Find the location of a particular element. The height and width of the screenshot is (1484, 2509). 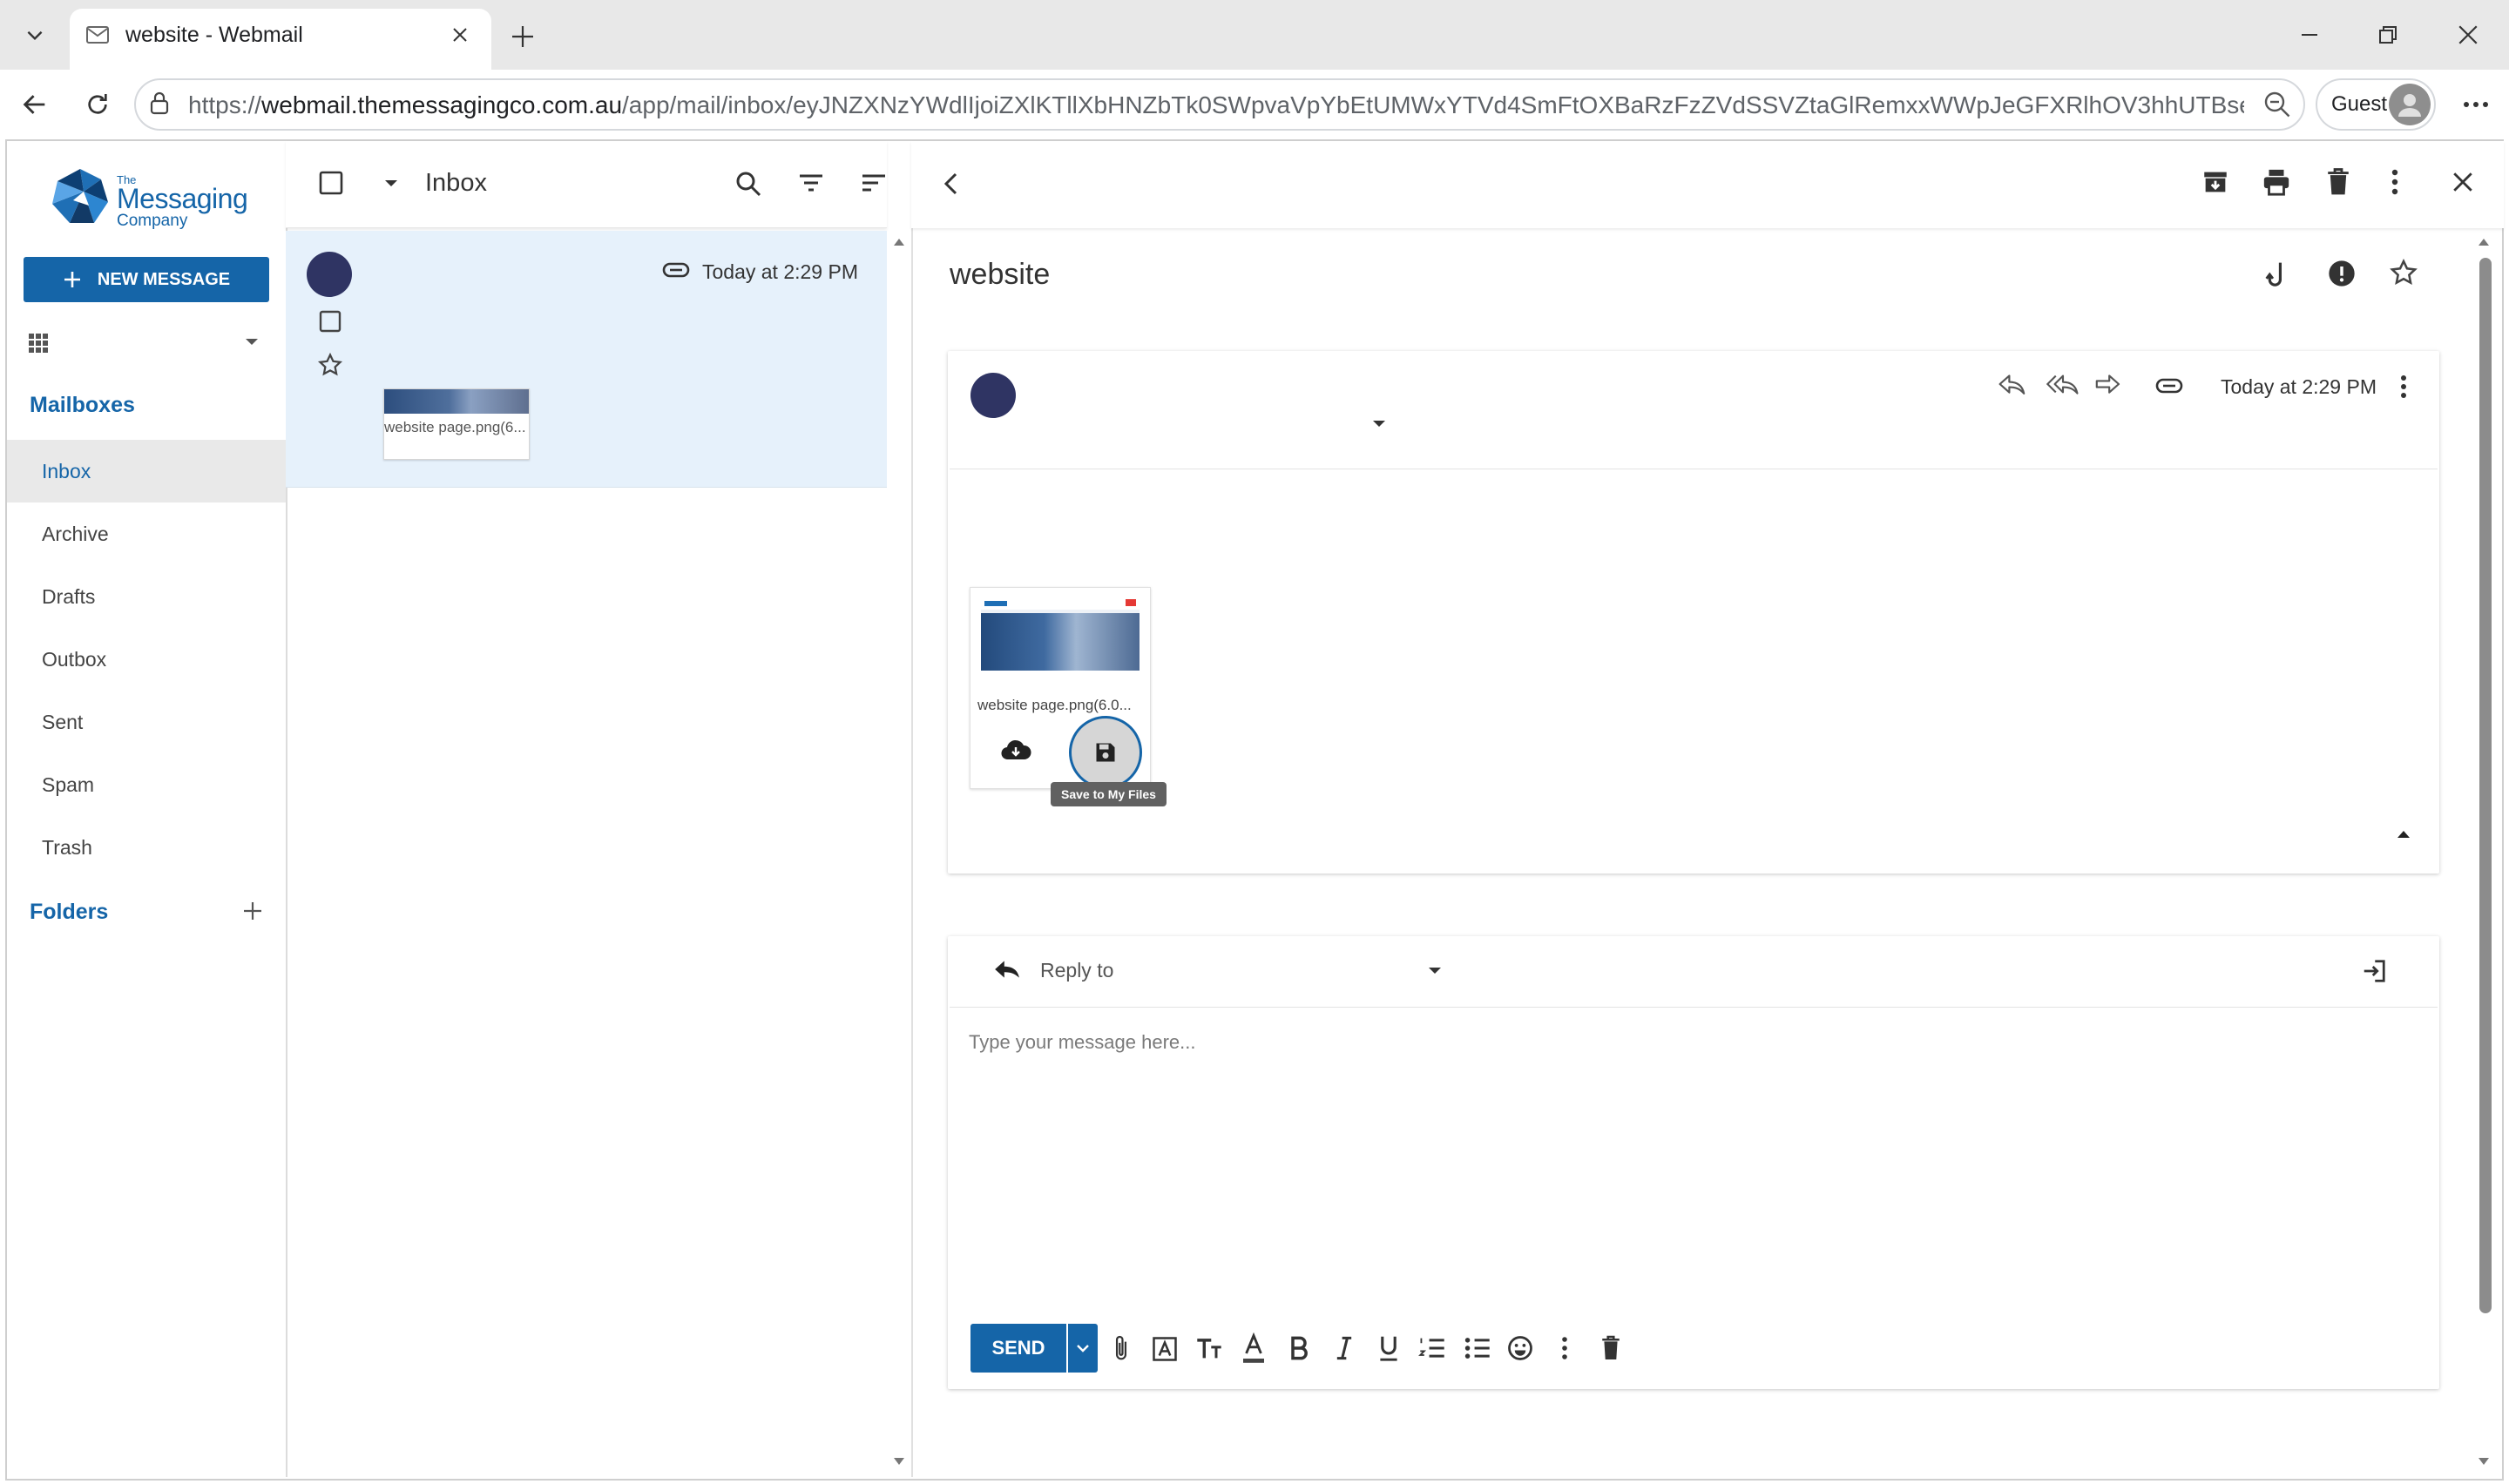

reader-scroll-down-arrow is located at coordinates (2484, 1461).